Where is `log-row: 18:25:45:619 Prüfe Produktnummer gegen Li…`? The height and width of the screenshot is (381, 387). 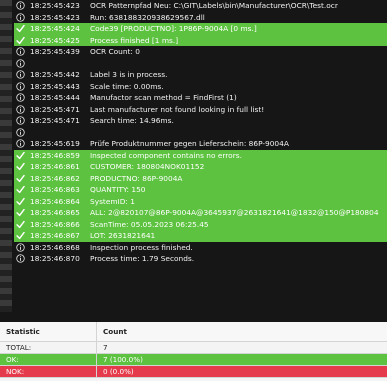 log-row: 18:25:45:619 Prüfe Produktnummer gegen Li… is located at coordinates (200, 144).